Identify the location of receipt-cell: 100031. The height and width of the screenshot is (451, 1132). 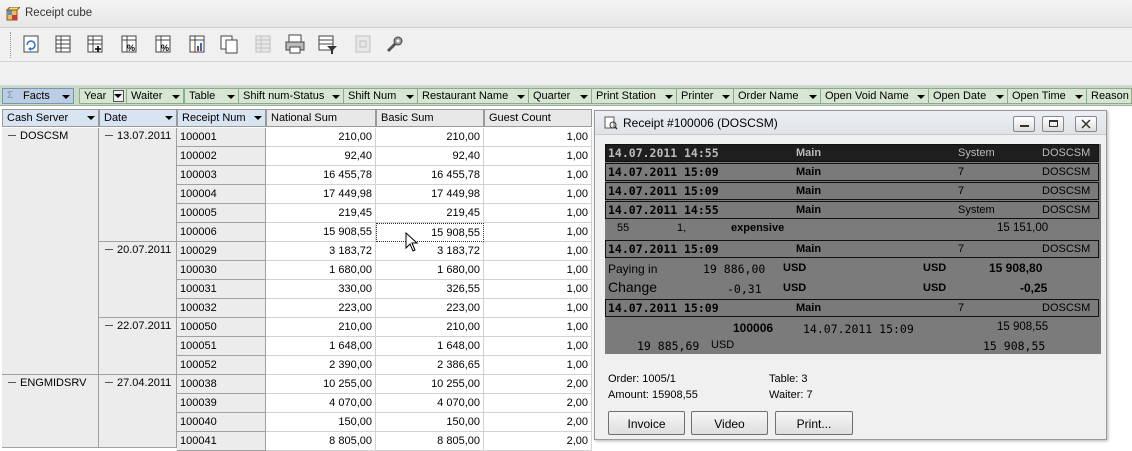
(221, 289).